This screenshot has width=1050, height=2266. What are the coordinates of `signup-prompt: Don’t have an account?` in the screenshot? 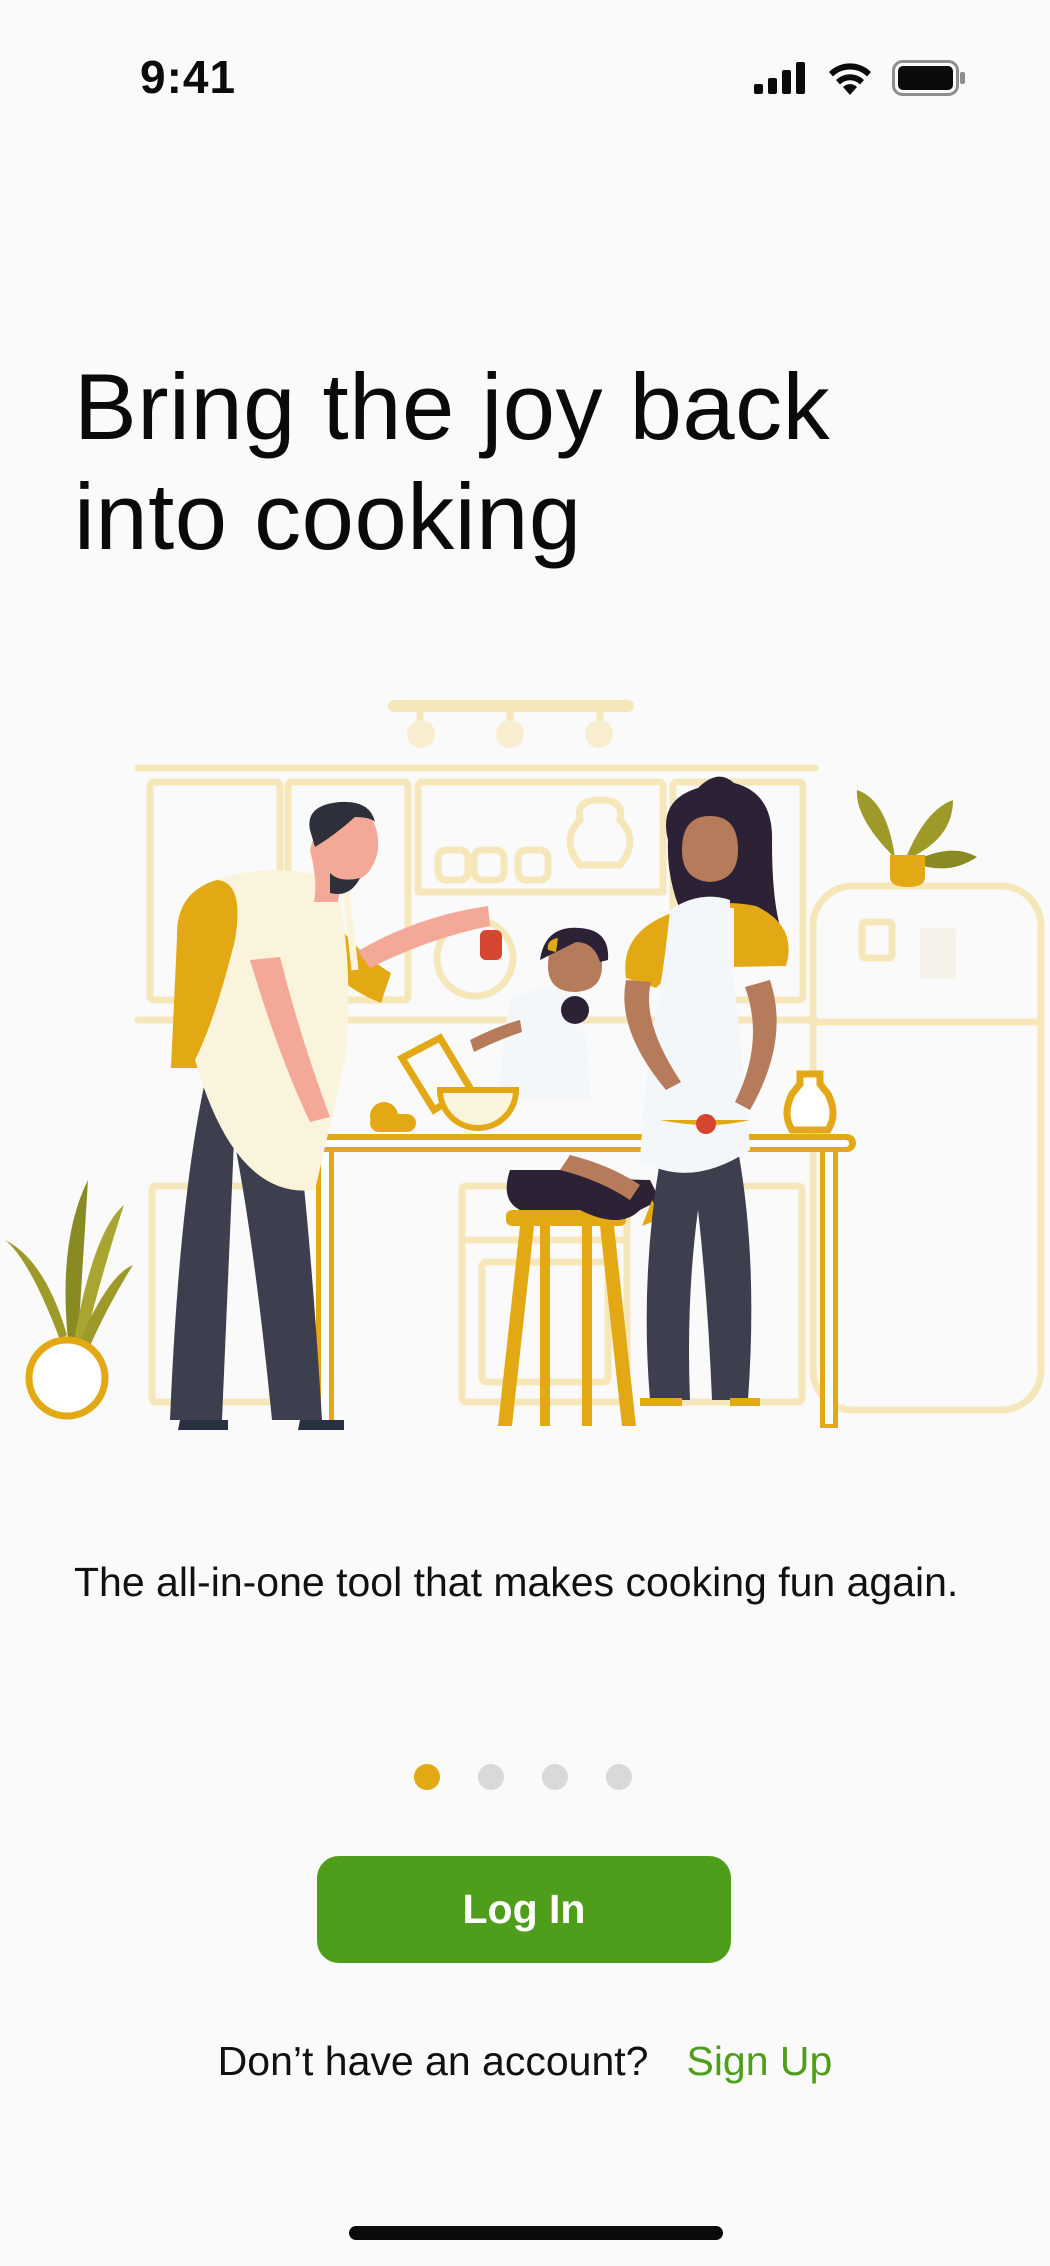 It's located at (433, 2061).